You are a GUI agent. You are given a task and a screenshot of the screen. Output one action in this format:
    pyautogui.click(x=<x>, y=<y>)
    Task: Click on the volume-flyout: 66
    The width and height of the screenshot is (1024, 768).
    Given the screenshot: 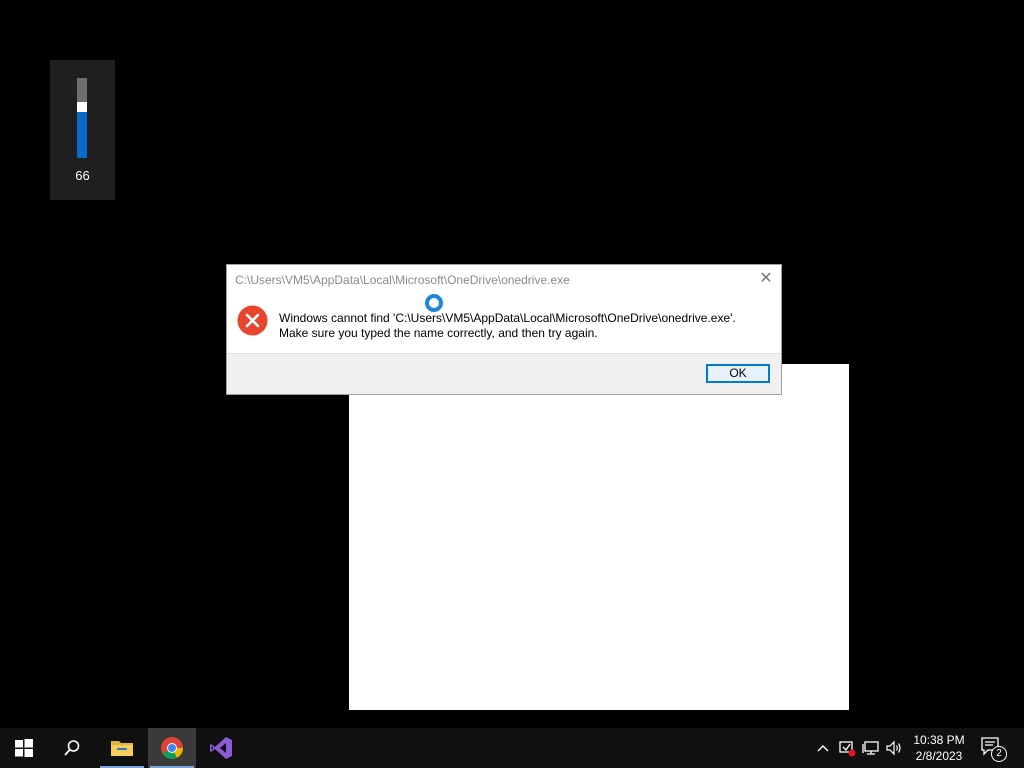 What is the action you would take?
    pyautogui.click(x=82, y=130)
    